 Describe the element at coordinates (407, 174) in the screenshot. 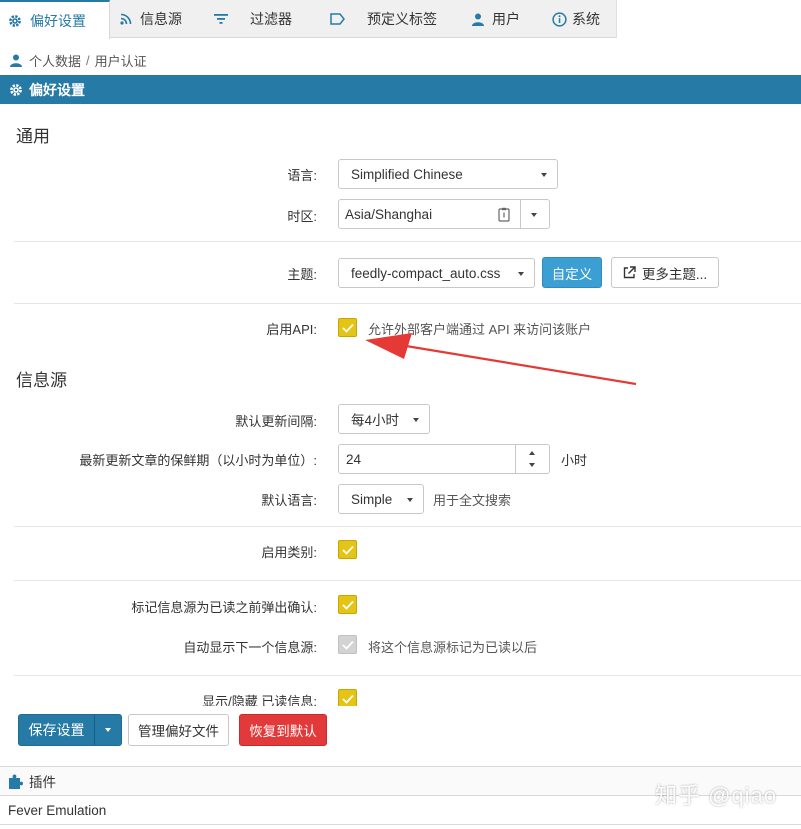

I see `language-select-value: Simplified Chinese` at that location.